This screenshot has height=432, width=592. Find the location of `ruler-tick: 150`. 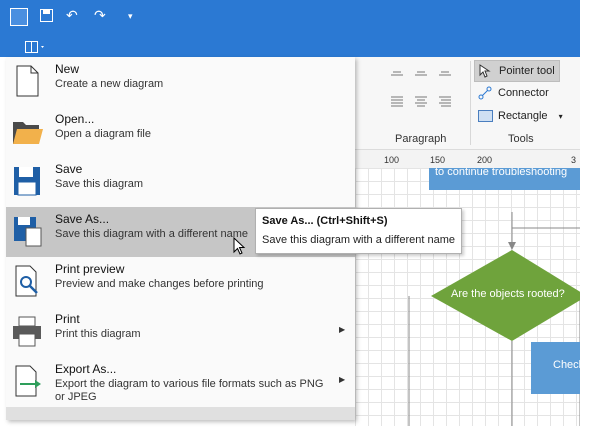

ruler-tick: 150 is located at coordinates (438, 160).